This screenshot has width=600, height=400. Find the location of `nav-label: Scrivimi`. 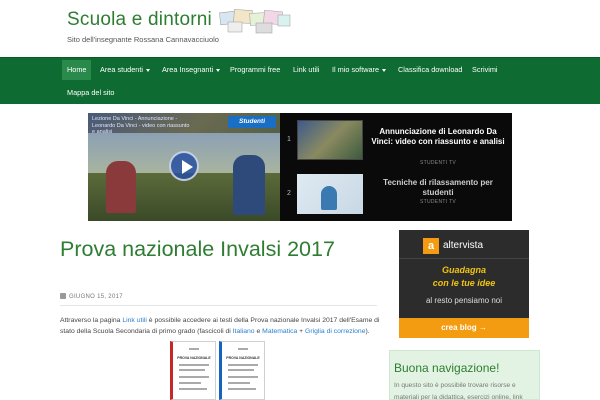

nav-label: Scrivimi is located at coordinates (485, 69).